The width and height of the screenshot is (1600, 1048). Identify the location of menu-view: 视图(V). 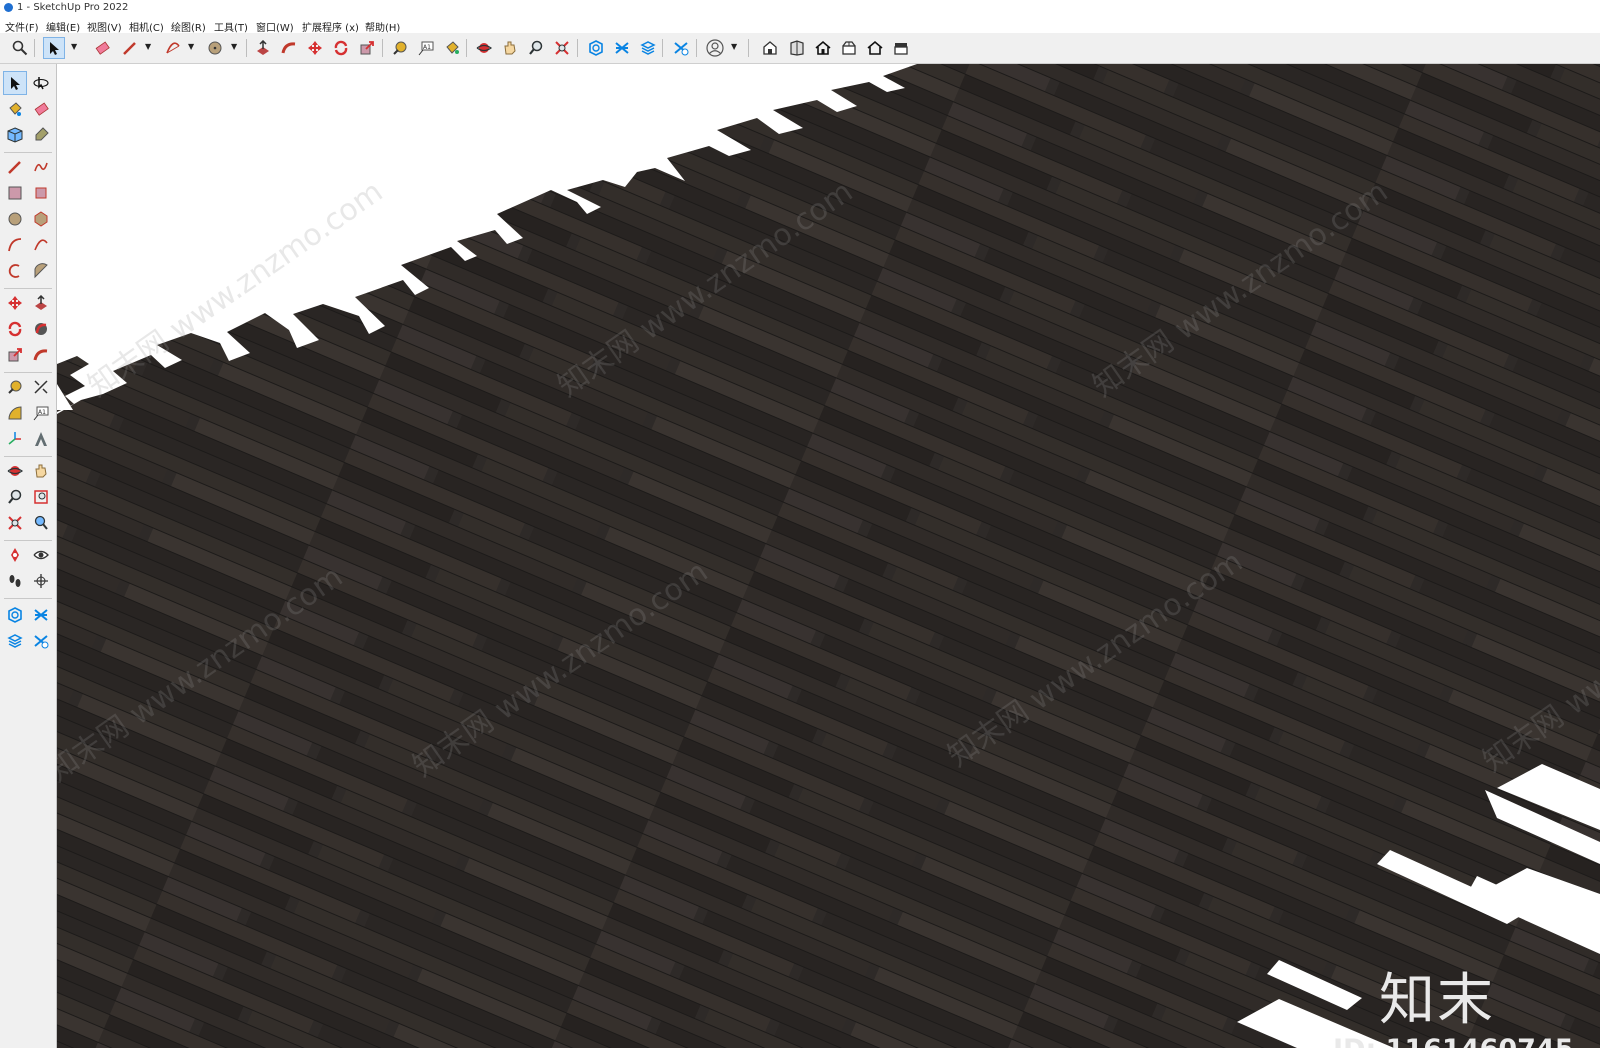
(104, 26).